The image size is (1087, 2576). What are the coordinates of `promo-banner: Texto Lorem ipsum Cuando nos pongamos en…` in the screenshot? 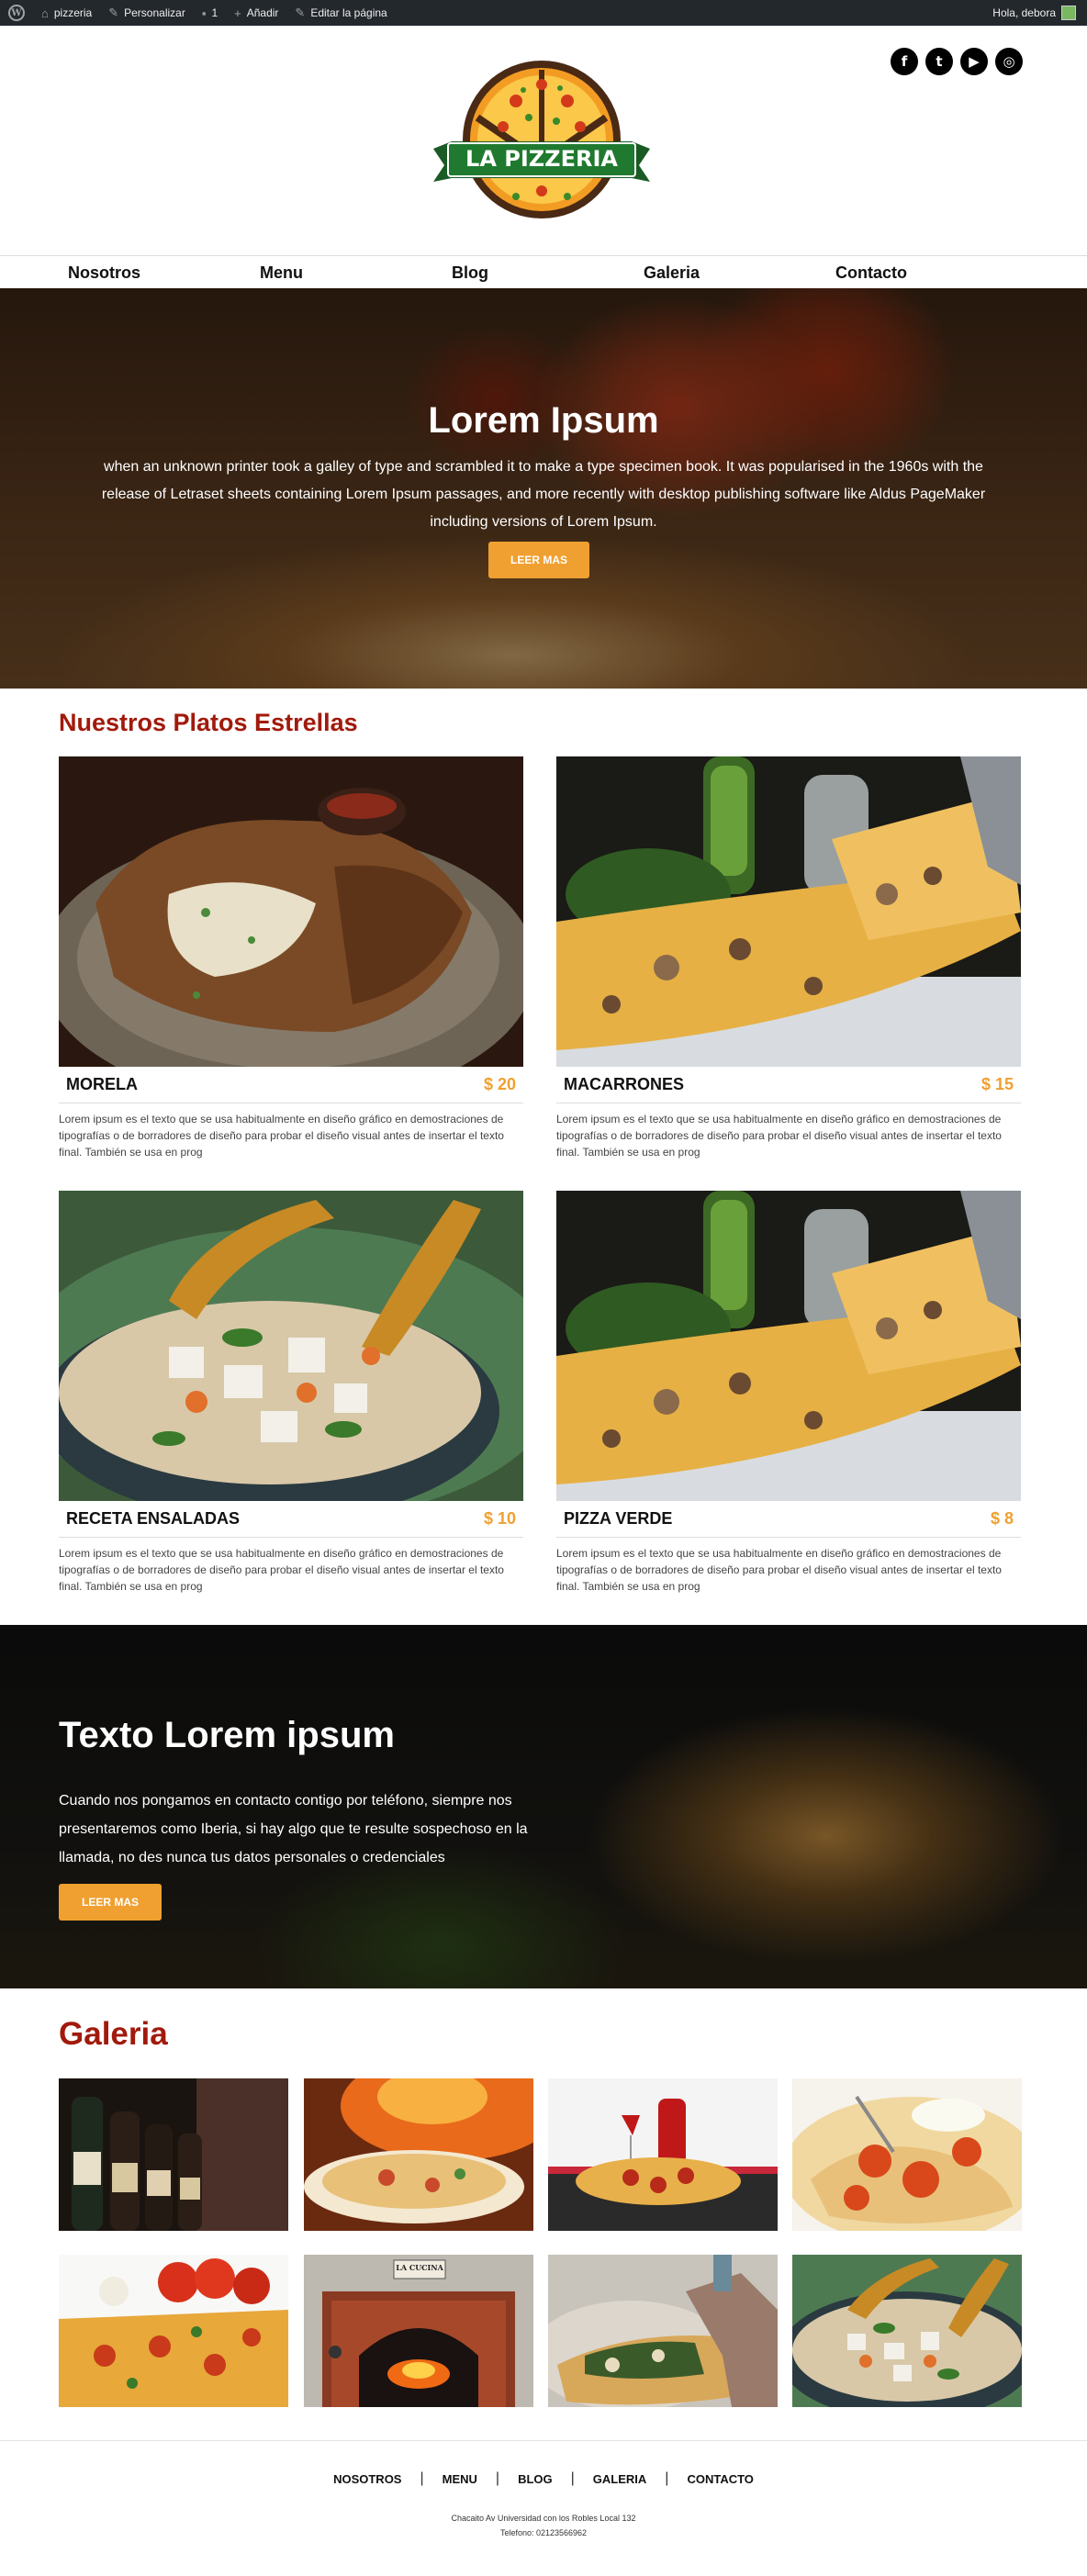 It's located at (543, 1806).